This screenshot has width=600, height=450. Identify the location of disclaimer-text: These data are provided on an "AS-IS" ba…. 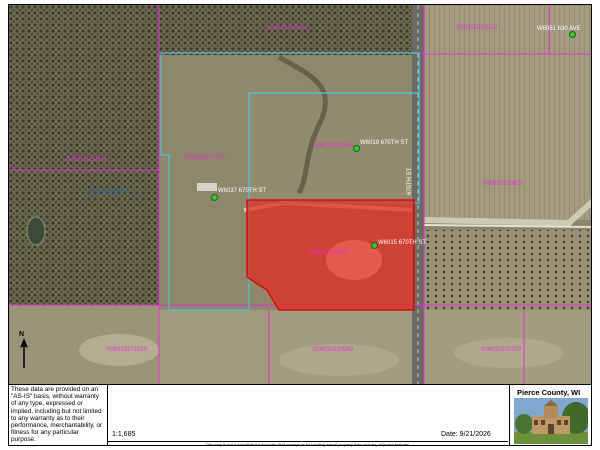
(58, 415).